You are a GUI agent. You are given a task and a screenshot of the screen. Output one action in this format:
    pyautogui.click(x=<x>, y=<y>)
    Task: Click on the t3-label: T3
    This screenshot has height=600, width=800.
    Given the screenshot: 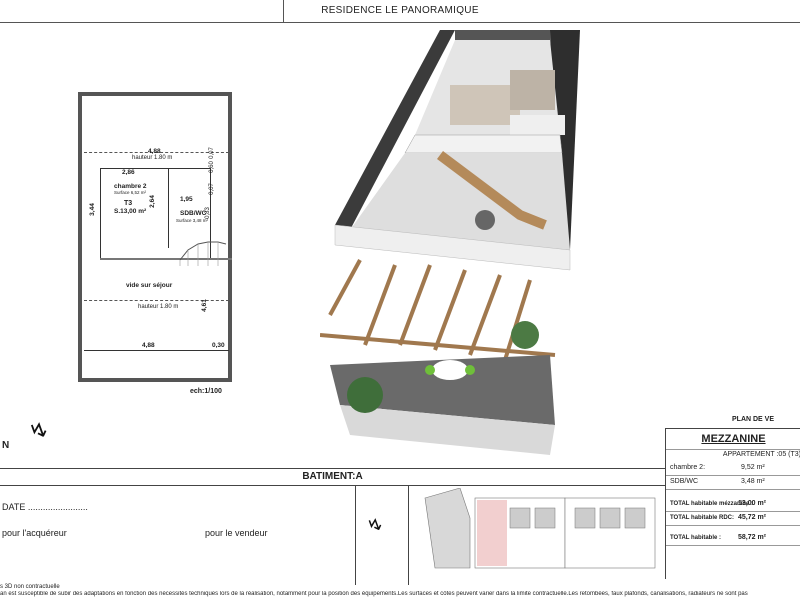 What is the action you would take?
    pyautogui.click(x=128, y=203)
    